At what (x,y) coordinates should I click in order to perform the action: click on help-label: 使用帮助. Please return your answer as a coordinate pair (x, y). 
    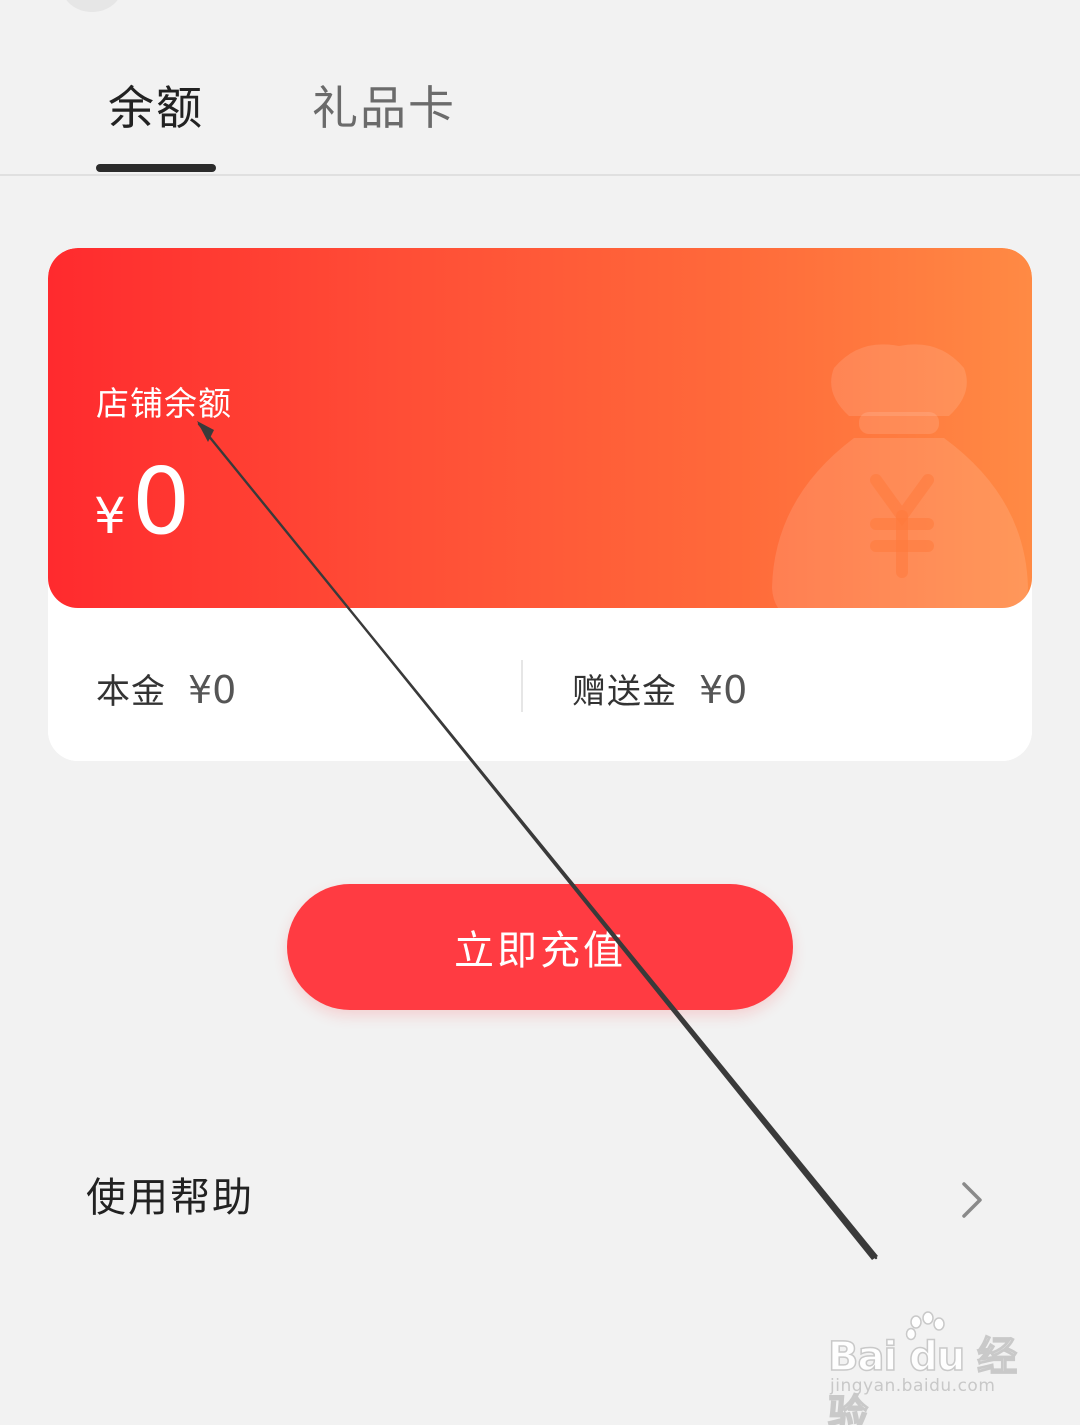
    Looking at the image, I should click on (170, 1198).